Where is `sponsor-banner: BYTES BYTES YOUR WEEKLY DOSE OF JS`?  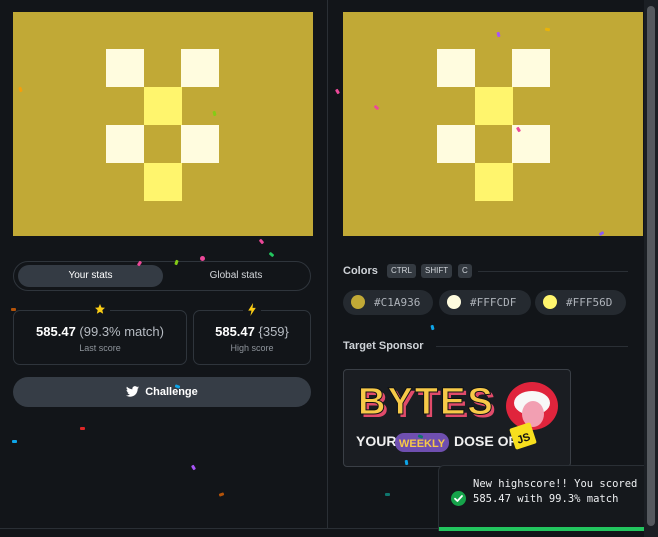
sponsor-banner: BYTES BYTES YOUR WEEKLY DOSE OF JS is located at coordinates (457, 418).